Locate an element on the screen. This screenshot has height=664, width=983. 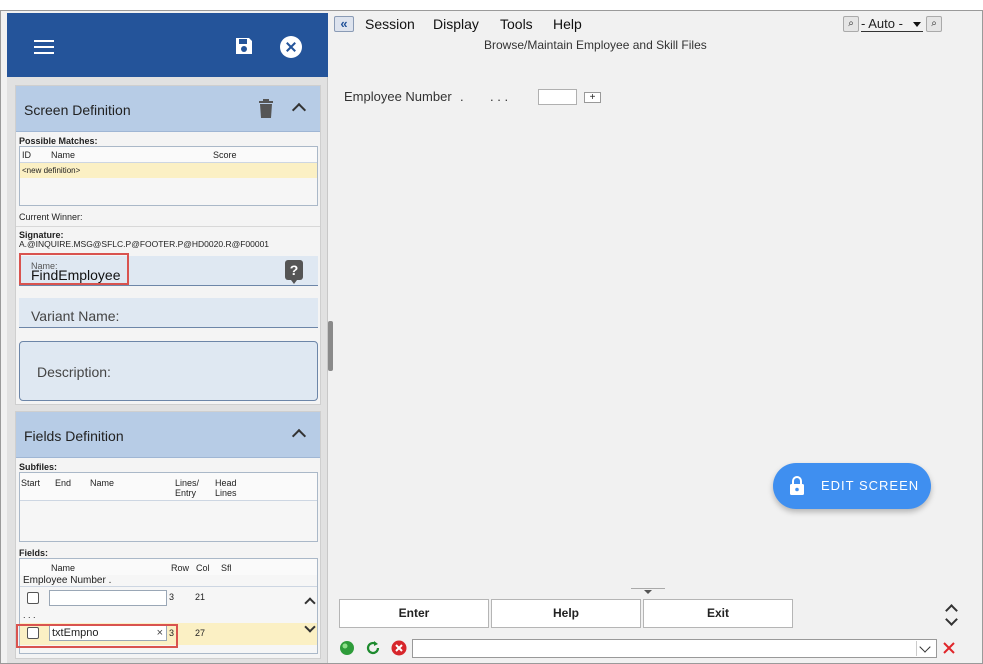
field-highlight-outline is located at coordinates (97, 636).